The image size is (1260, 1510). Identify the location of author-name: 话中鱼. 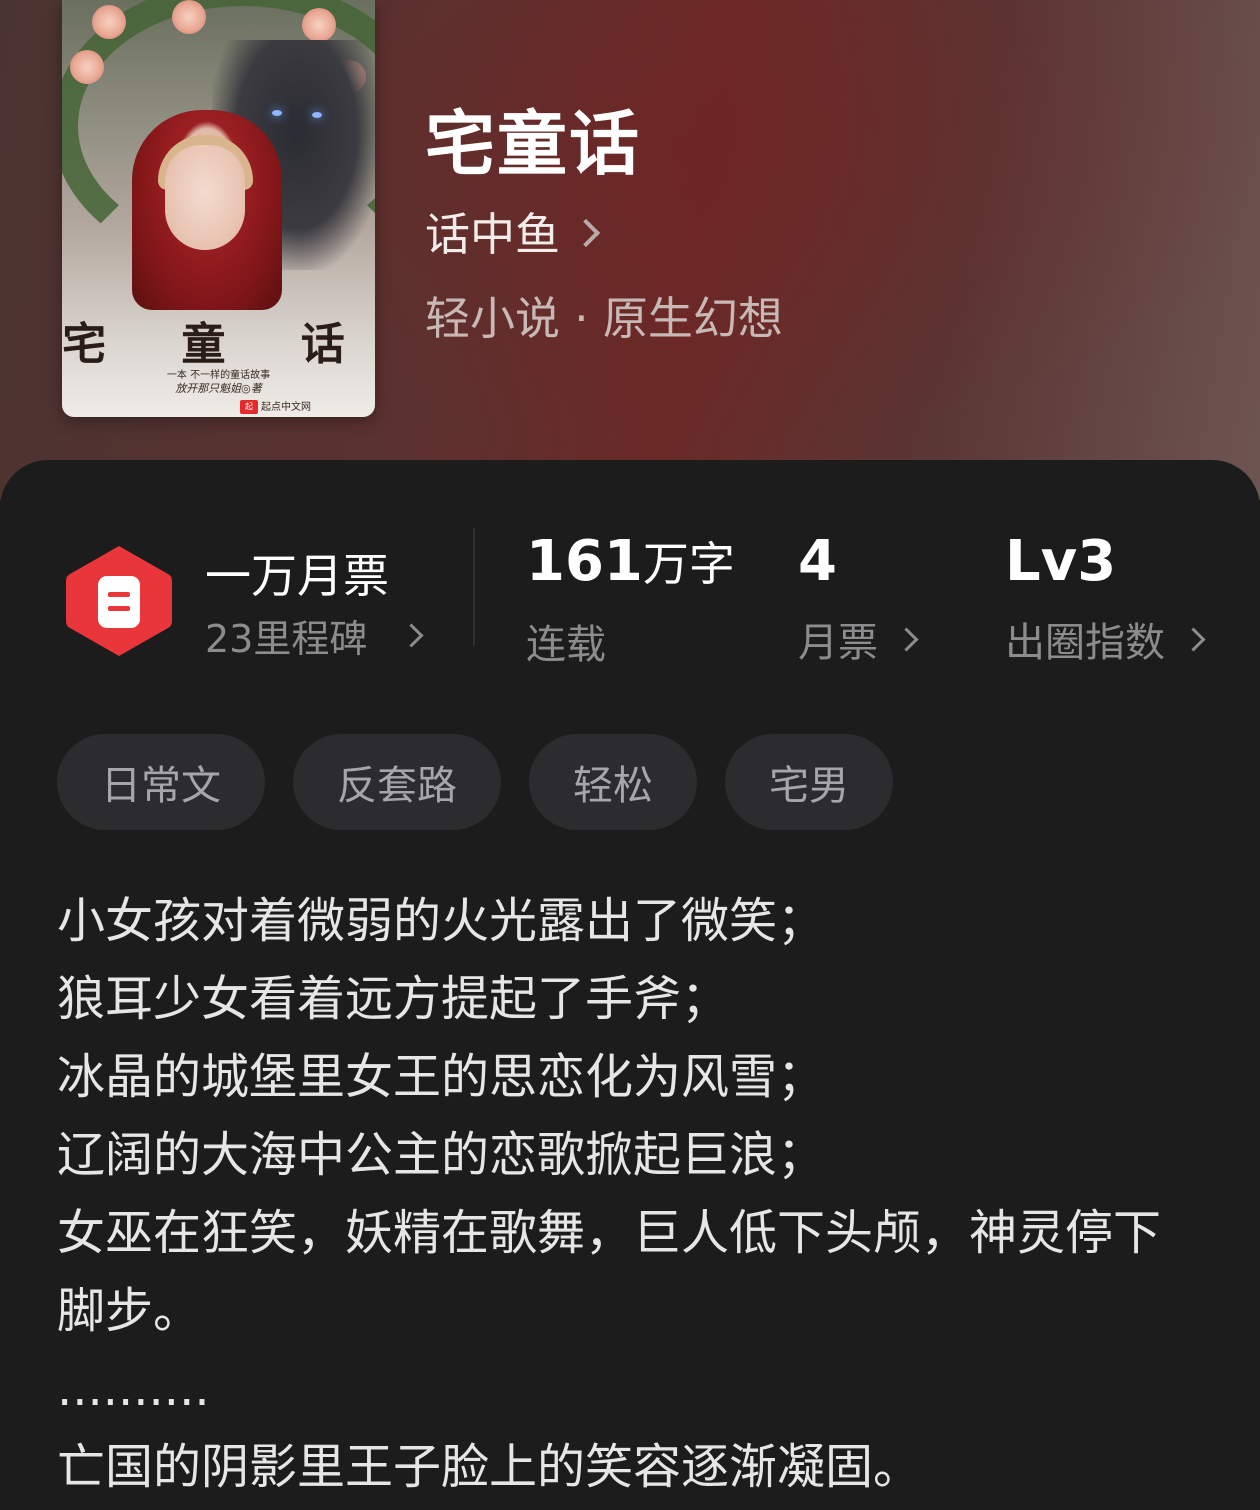
(493, 234).